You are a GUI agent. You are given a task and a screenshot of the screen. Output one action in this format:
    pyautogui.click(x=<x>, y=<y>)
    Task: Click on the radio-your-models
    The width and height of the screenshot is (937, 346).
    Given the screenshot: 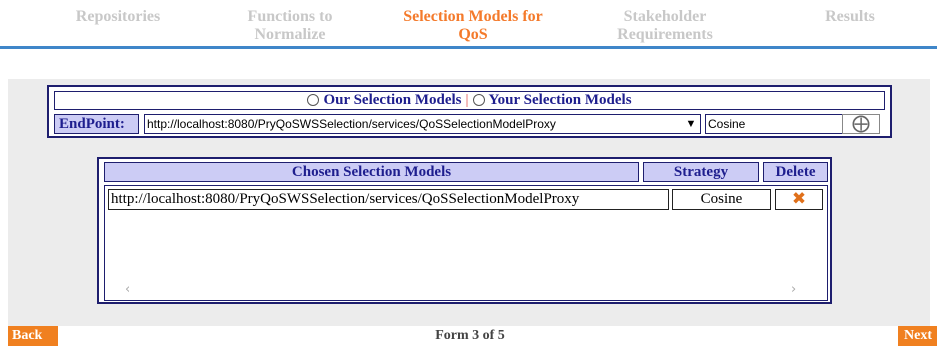 What is the action you would take?
    pyautogui.click(x=478, y=99)
    